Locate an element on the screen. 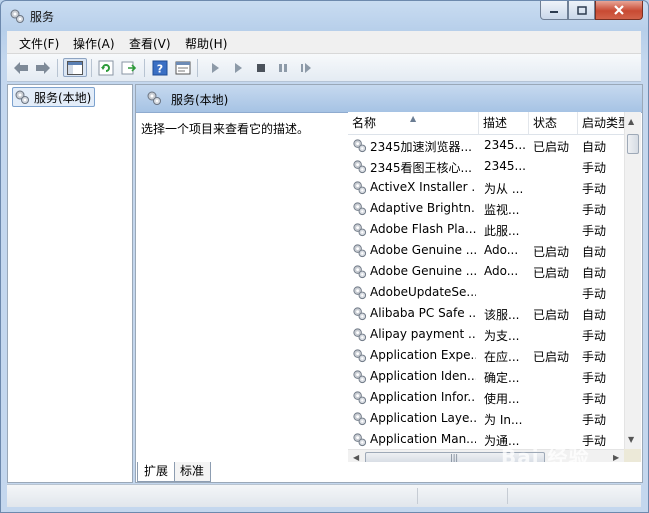 The height and width of the screenshot is (513, 649). table-row: Application Expe... 在应... 已启动 手动 is located at coordinates (486, 355).